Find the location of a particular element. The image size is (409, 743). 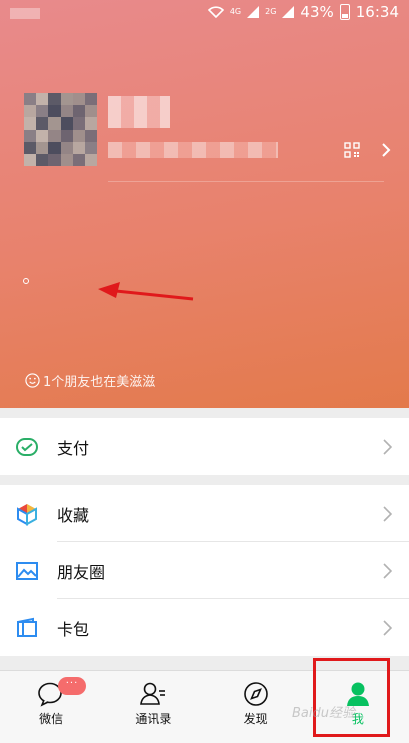

tab-label: 发现 is located at coordinates (255, 719).